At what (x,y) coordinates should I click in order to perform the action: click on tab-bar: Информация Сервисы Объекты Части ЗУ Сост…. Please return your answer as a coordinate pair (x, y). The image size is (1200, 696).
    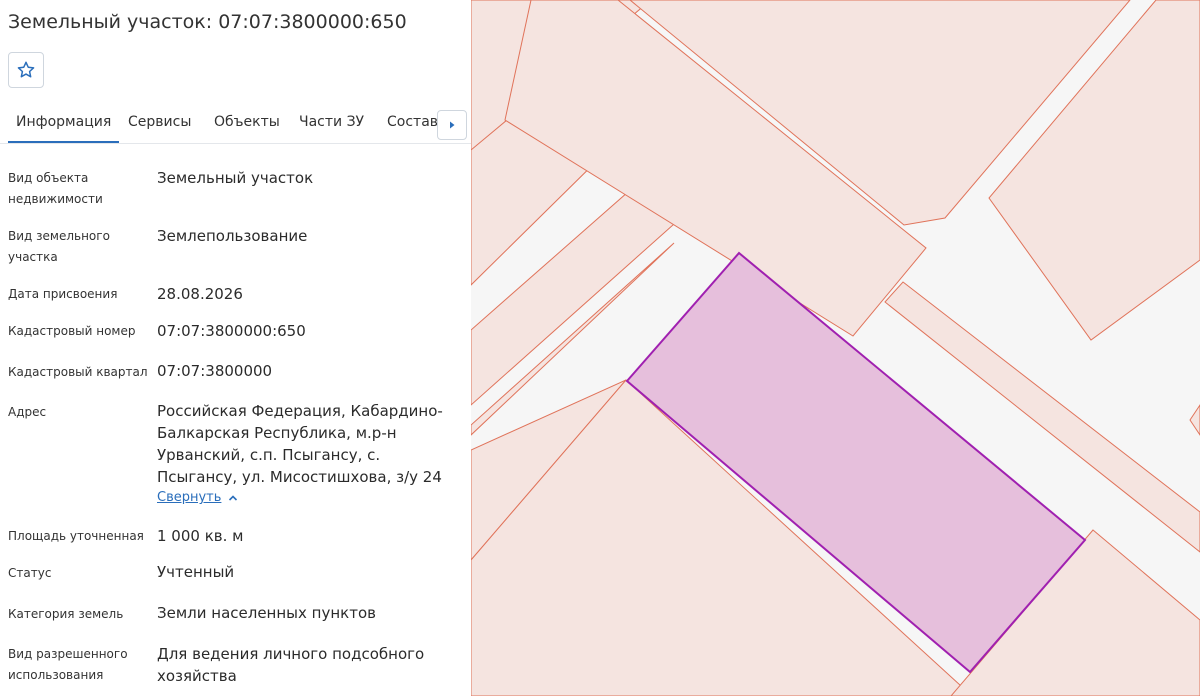
    Looking at the image, I should click on (235, 123).